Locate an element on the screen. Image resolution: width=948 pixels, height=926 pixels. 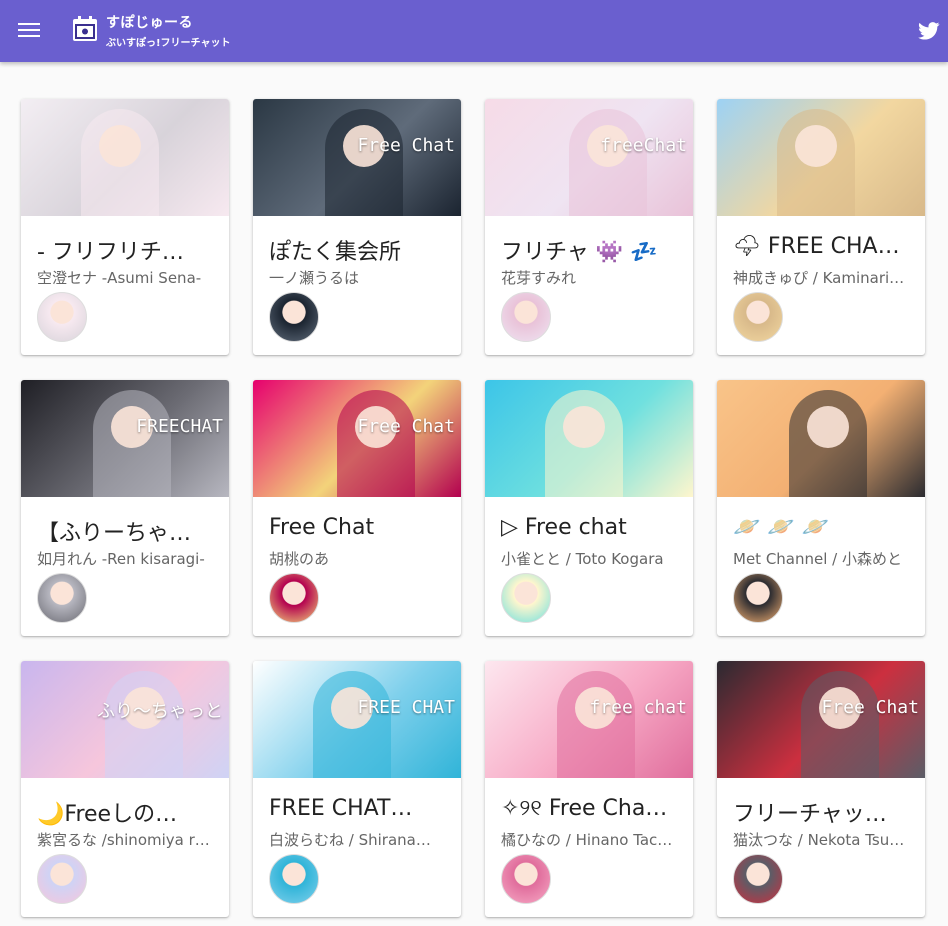
thumbnail-overlay-text: FREE CHAT is located at coordinates (406, 707).